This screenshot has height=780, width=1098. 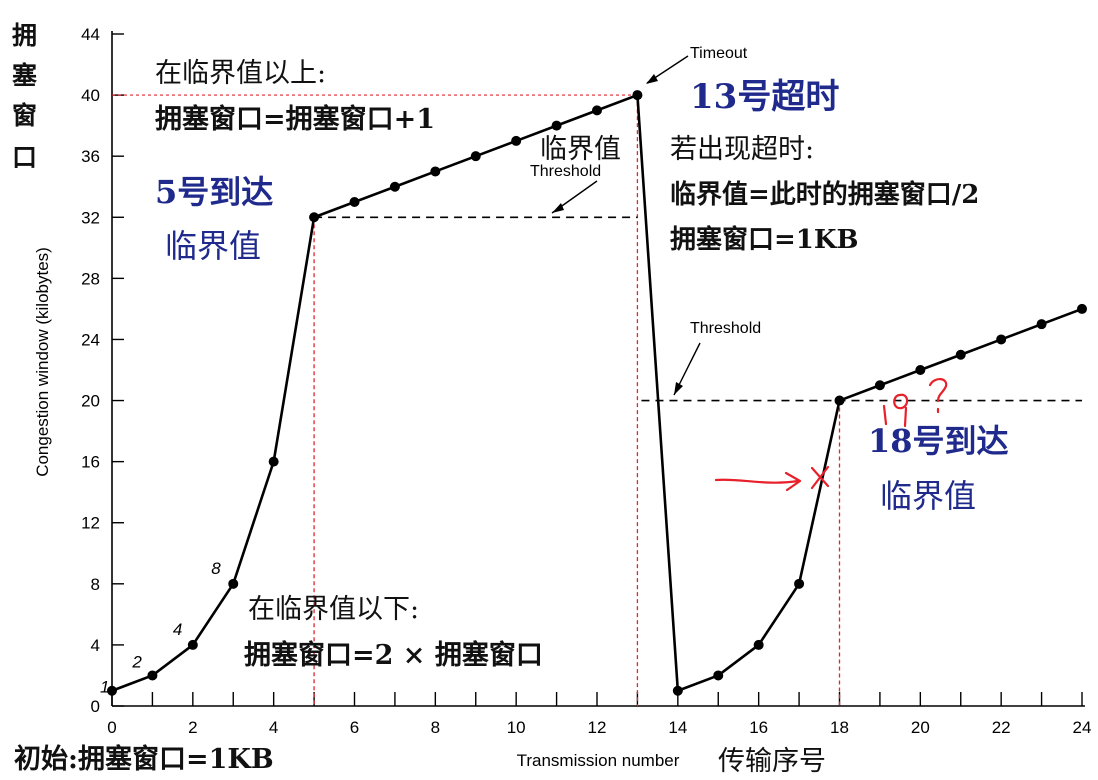 What do you see at coordinates (652, 79) in the screenshot?
I see `timeout-arrow-head` at bounding box center [652, 79].